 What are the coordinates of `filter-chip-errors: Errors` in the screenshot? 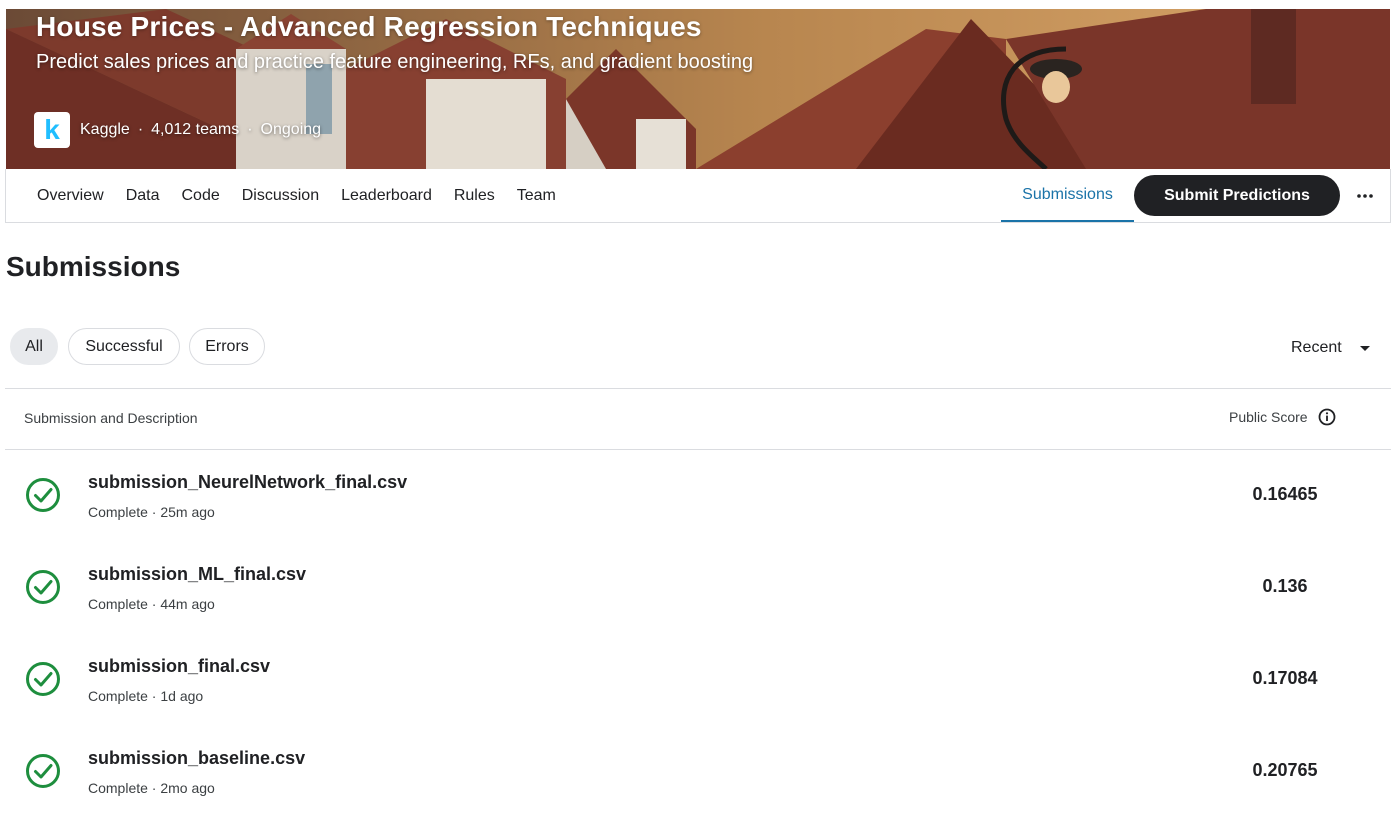 It's located at (227, 346).